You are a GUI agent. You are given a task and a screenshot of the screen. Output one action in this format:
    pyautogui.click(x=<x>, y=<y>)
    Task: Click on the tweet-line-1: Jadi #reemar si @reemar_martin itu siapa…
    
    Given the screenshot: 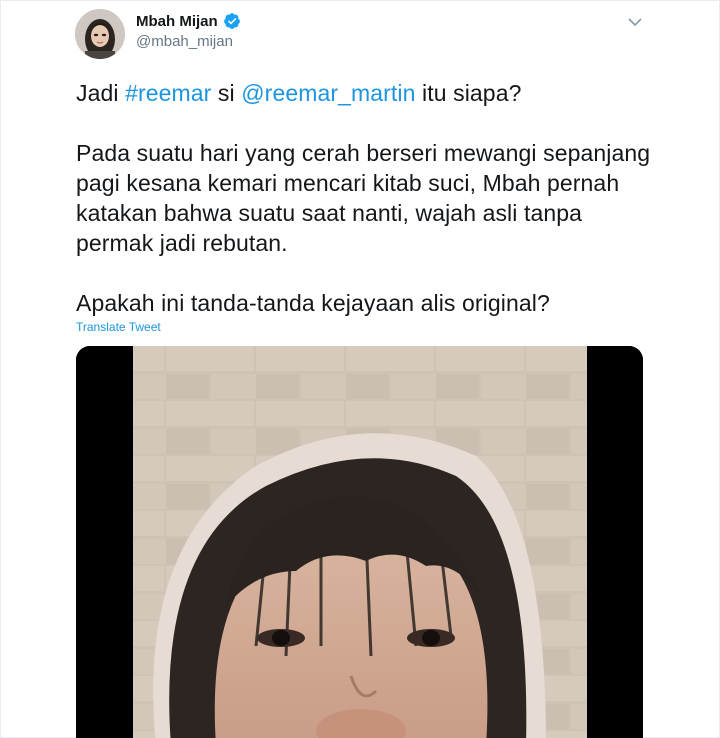 What is the action you would take?
    pyautogui.click(x=376, y=93)
    